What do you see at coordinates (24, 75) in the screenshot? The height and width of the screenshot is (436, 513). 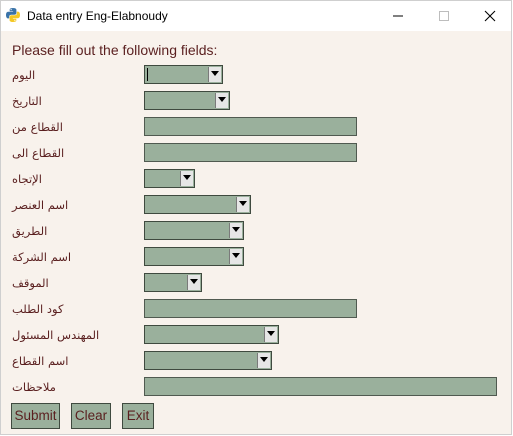 I see `day-label: اليوم` at bounding box center [24, 75].